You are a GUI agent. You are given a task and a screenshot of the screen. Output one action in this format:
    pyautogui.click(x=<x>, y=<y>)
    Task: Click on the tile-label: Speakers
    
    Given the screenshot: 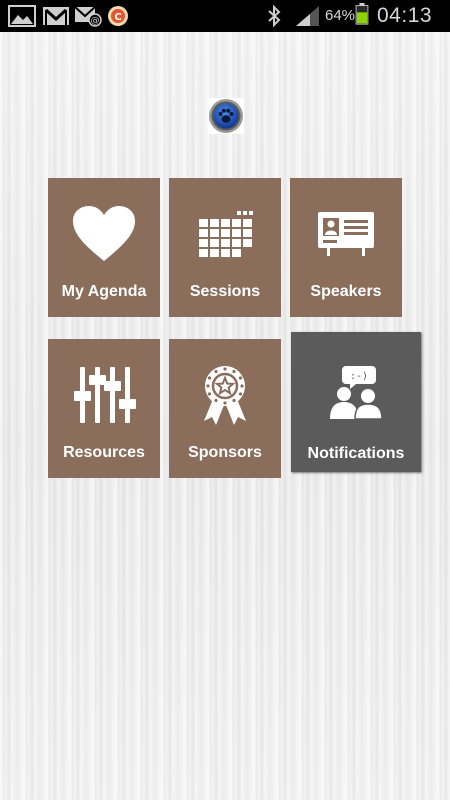 What is the action you would take?
    pyautogui.click(x=346, y=291)
    